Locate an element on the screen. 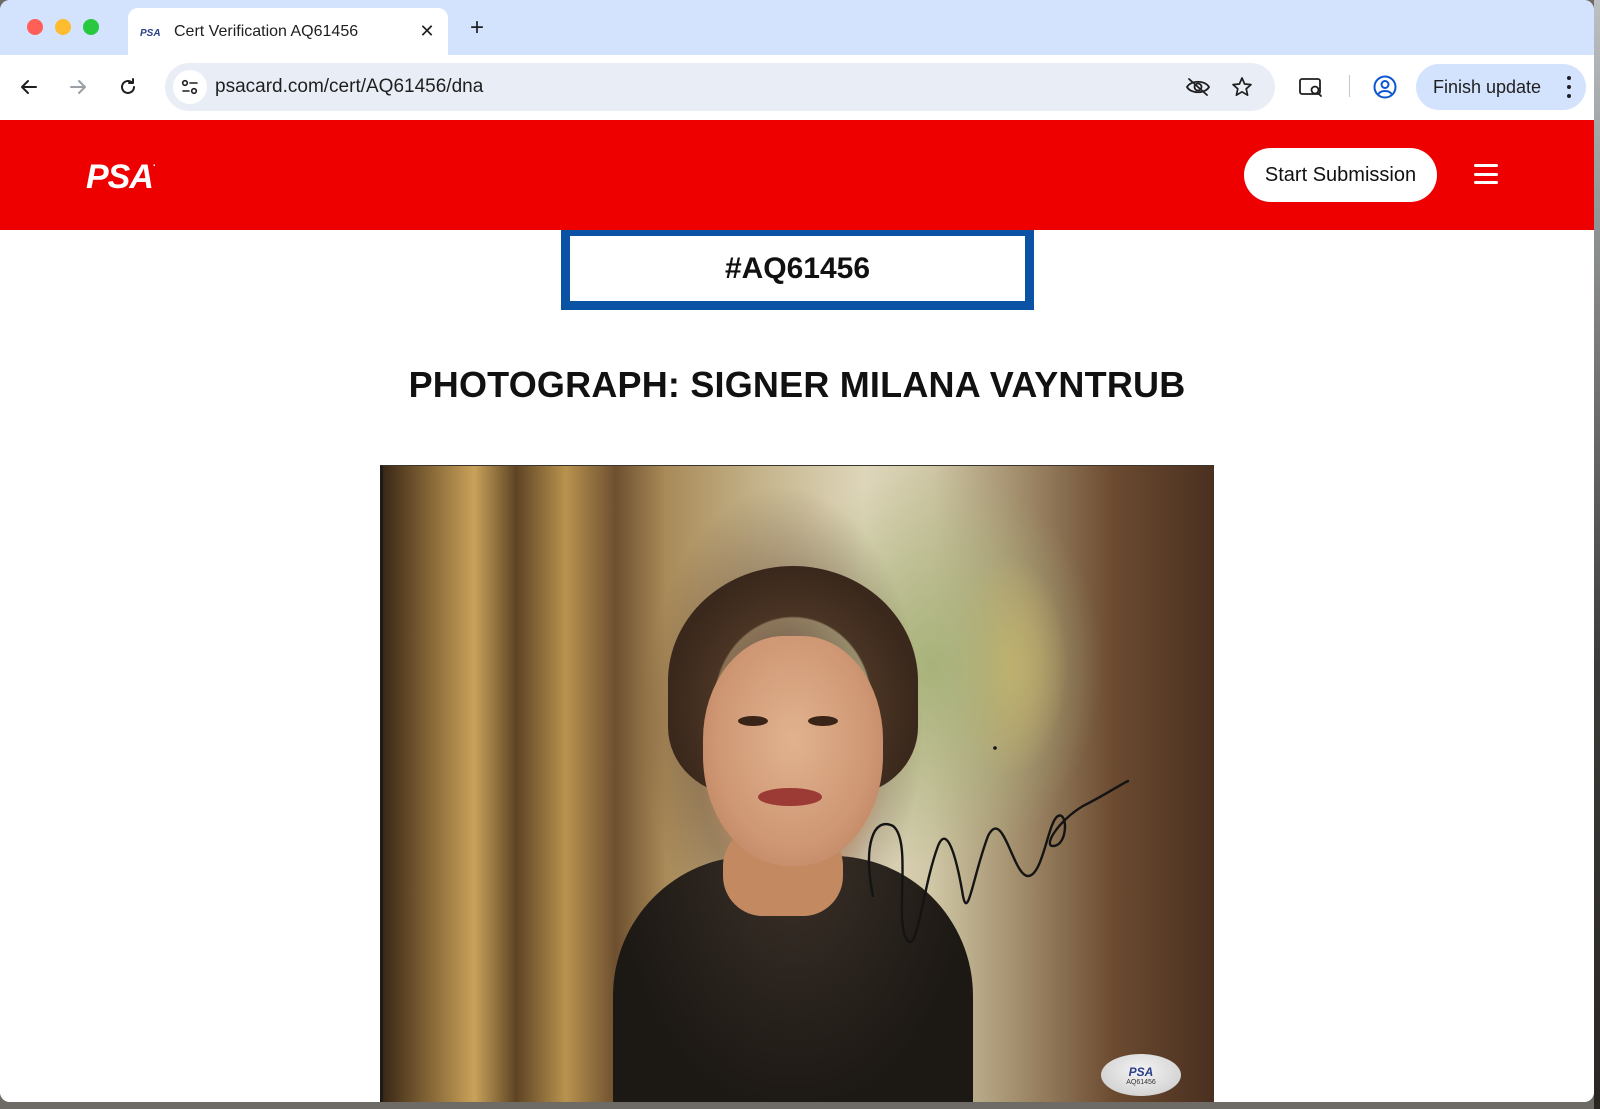  item-title: PHOTOGRAPH: SIGNER MILANA VAYNTRUB is located at coordinates (797, 384).